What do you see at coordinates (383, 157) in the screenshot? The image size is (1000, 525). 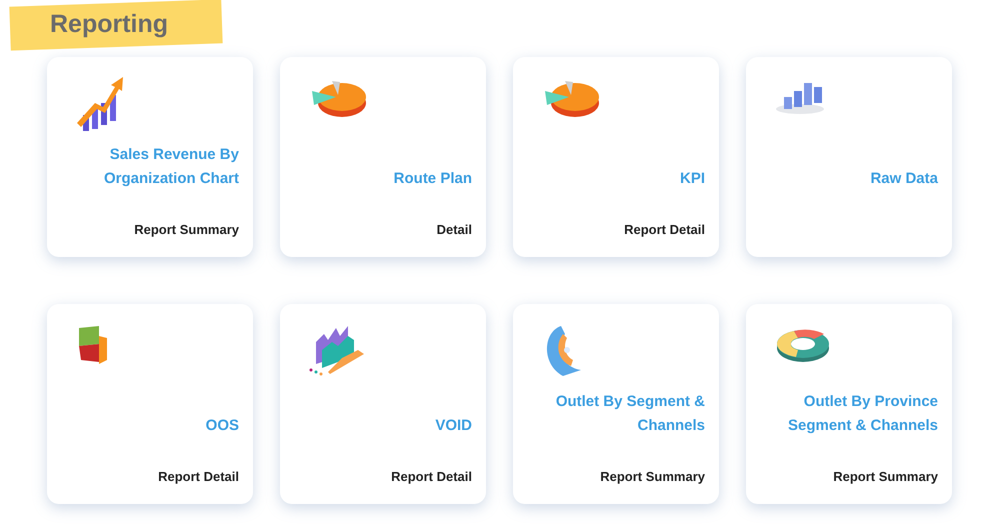 I see `report-card: Route Plan Detail` at bounding box center [383, 157].